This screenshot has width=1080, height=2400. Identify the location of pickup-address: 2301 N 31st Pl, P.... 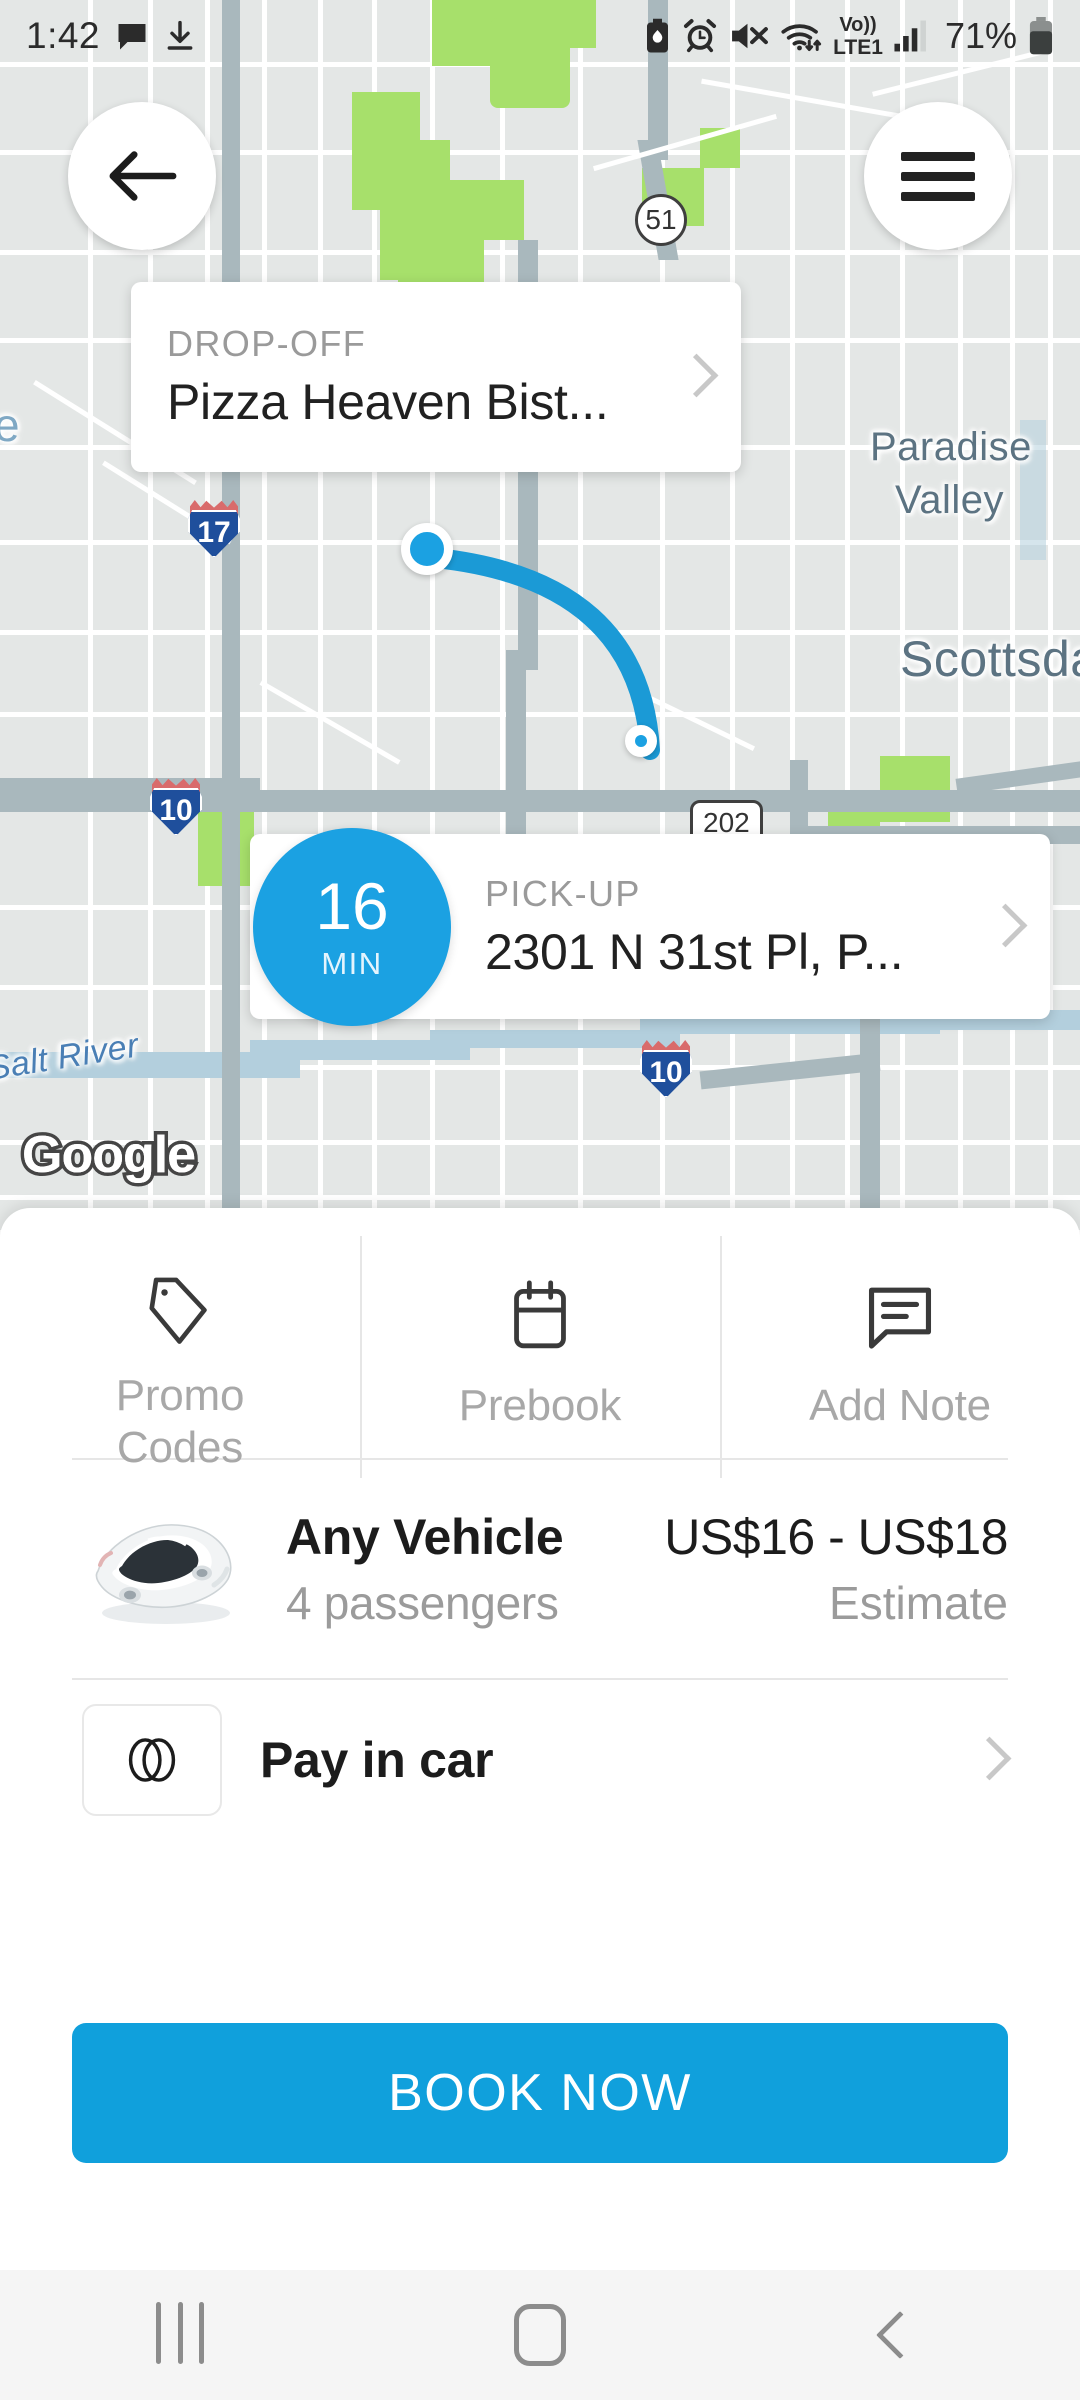
(694, 951).